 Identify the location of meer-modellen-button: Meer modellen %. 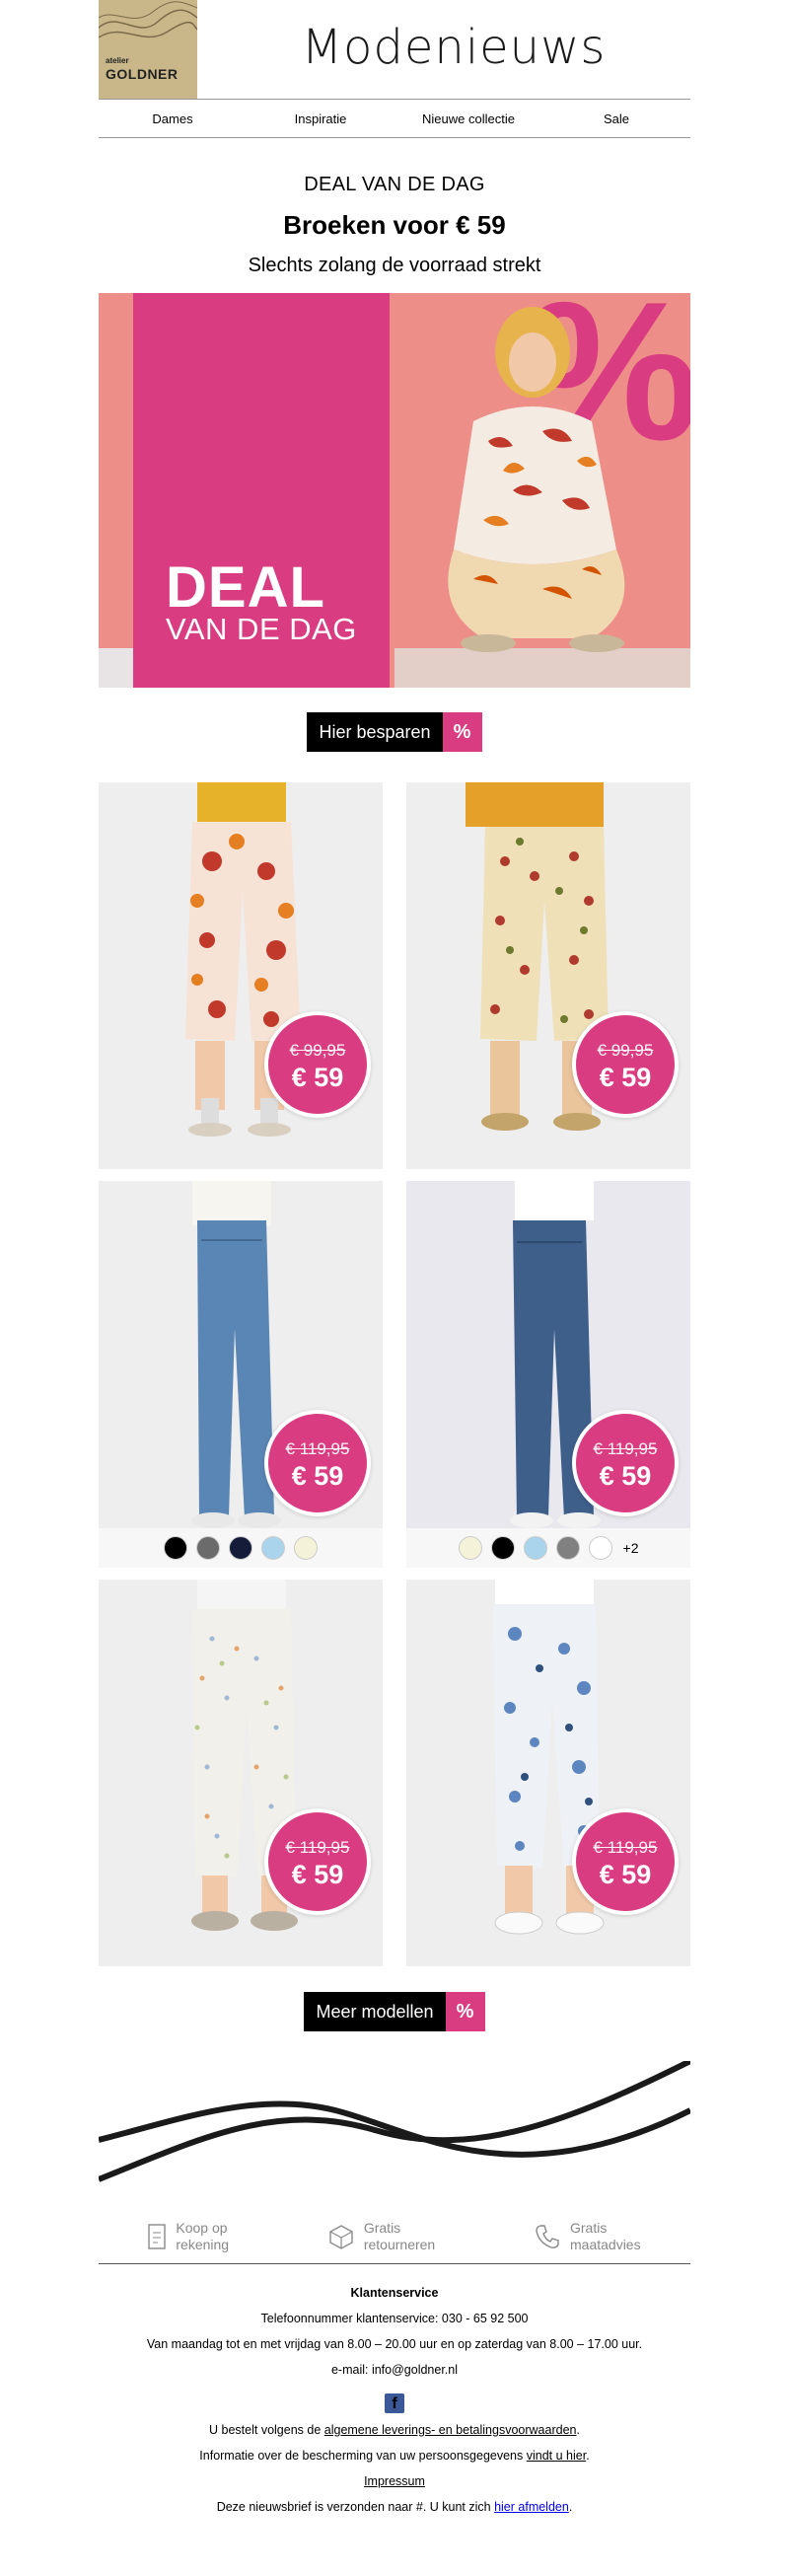
(395, 2011).